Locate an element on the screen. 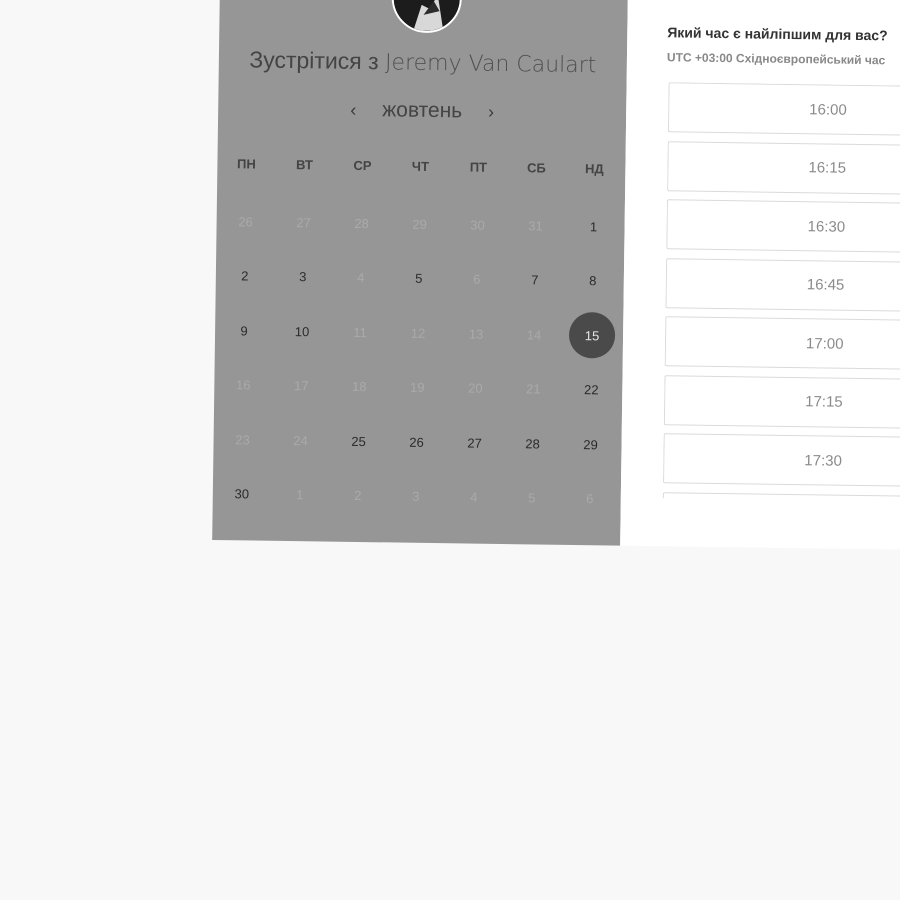 The image size is (900, 900). calendar-day: 7 is located at coordinates (534, 280).